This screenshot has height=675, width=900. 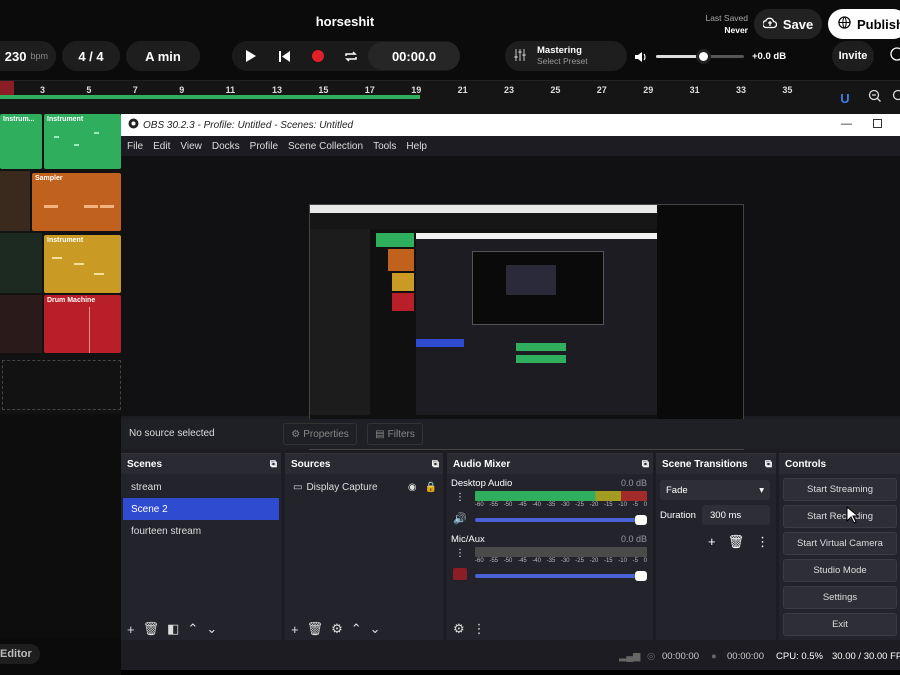 I want to click on menu-tools: Tools, so click(x=384, y=146).